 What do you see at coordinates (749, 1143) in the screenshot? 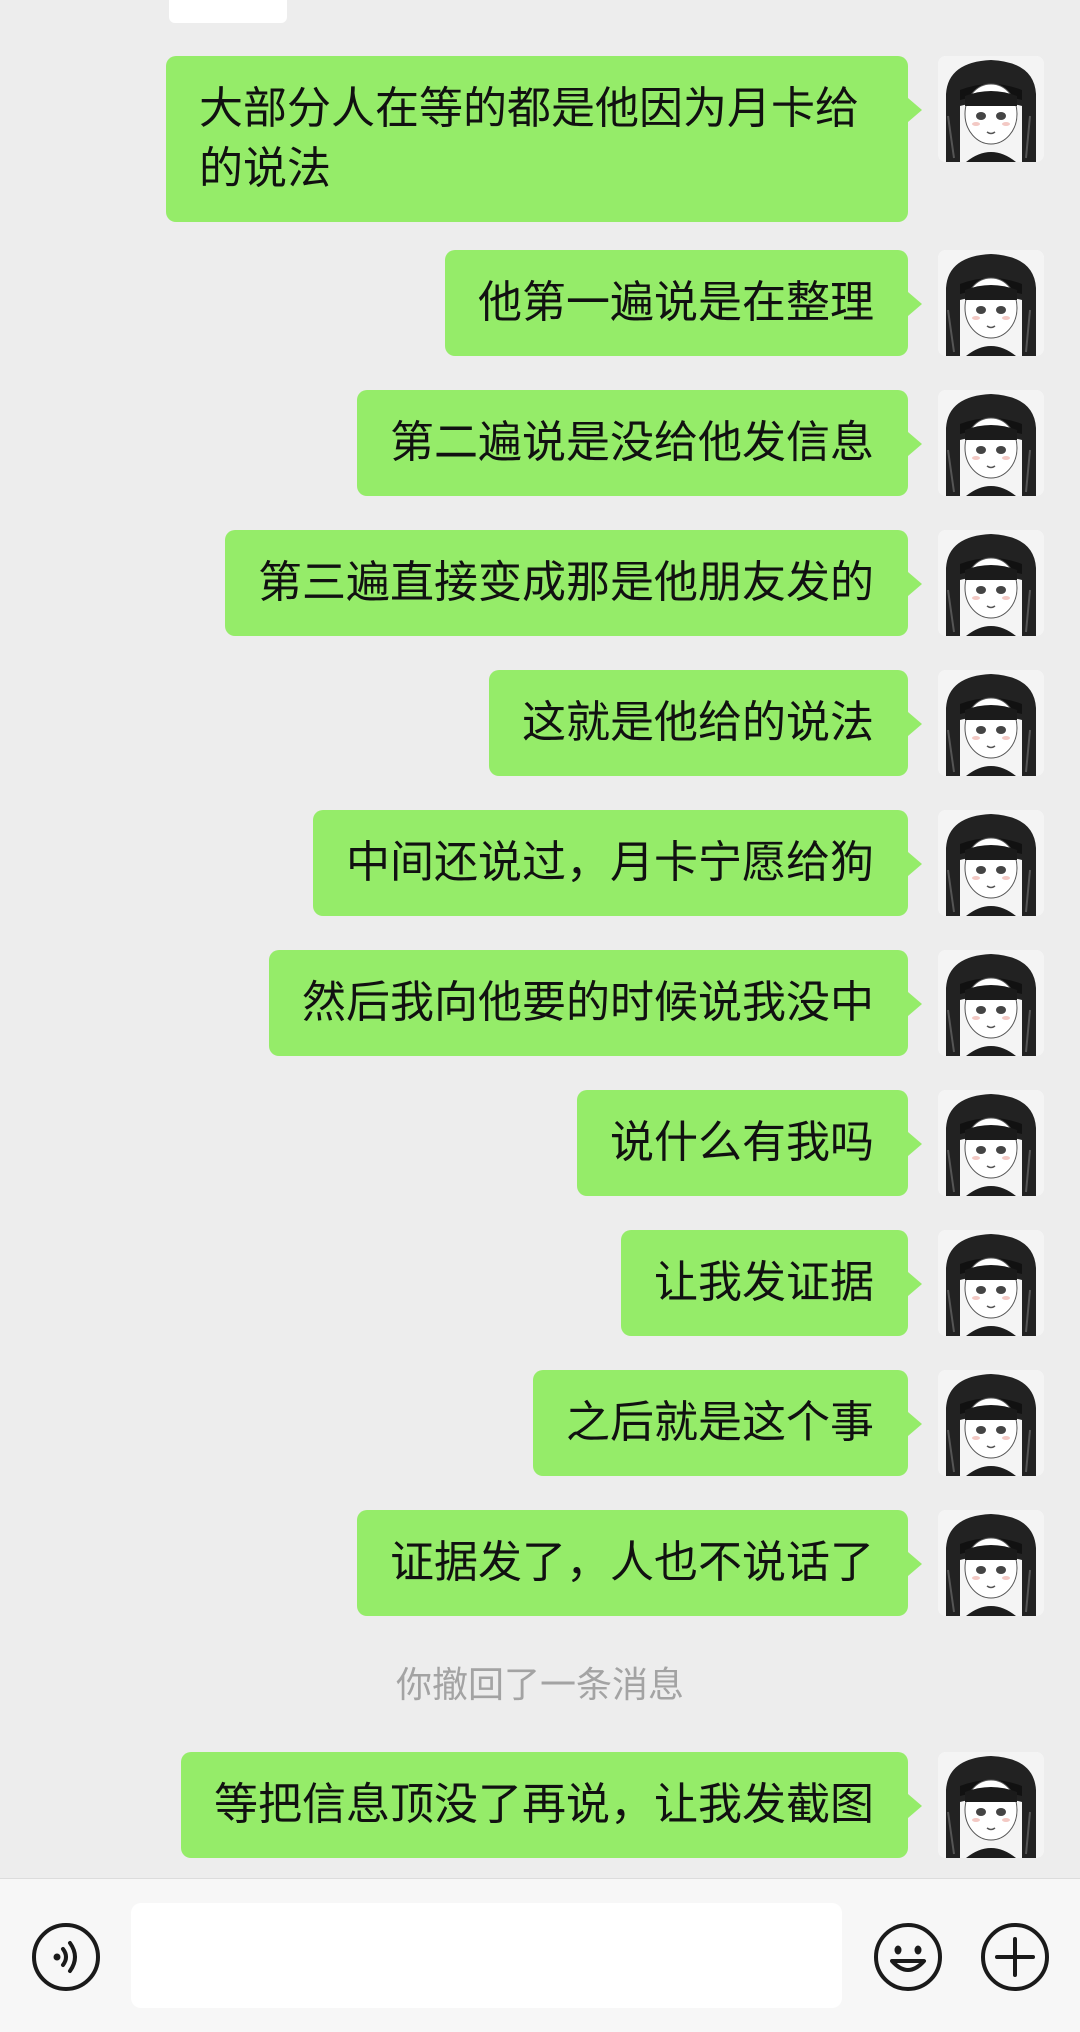
I see `message-bubble: 说什么有我吗` at bounding box center [749, 1143].